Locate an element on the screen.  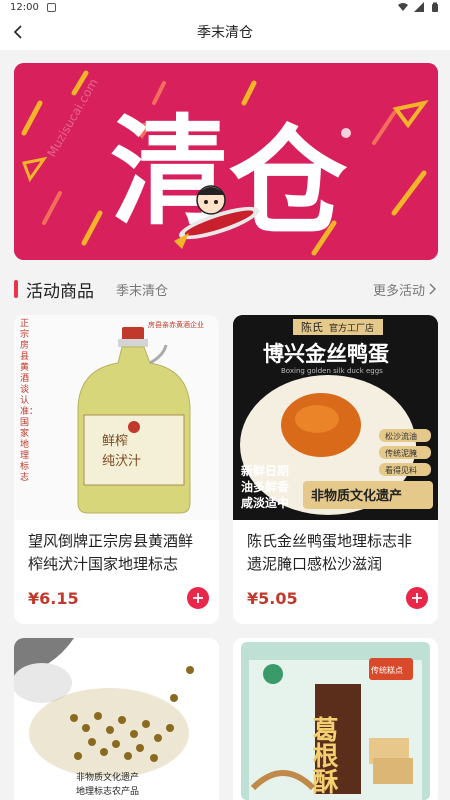
bottle-label-2: 纯汱汁 is located at coordinates (121, 461).